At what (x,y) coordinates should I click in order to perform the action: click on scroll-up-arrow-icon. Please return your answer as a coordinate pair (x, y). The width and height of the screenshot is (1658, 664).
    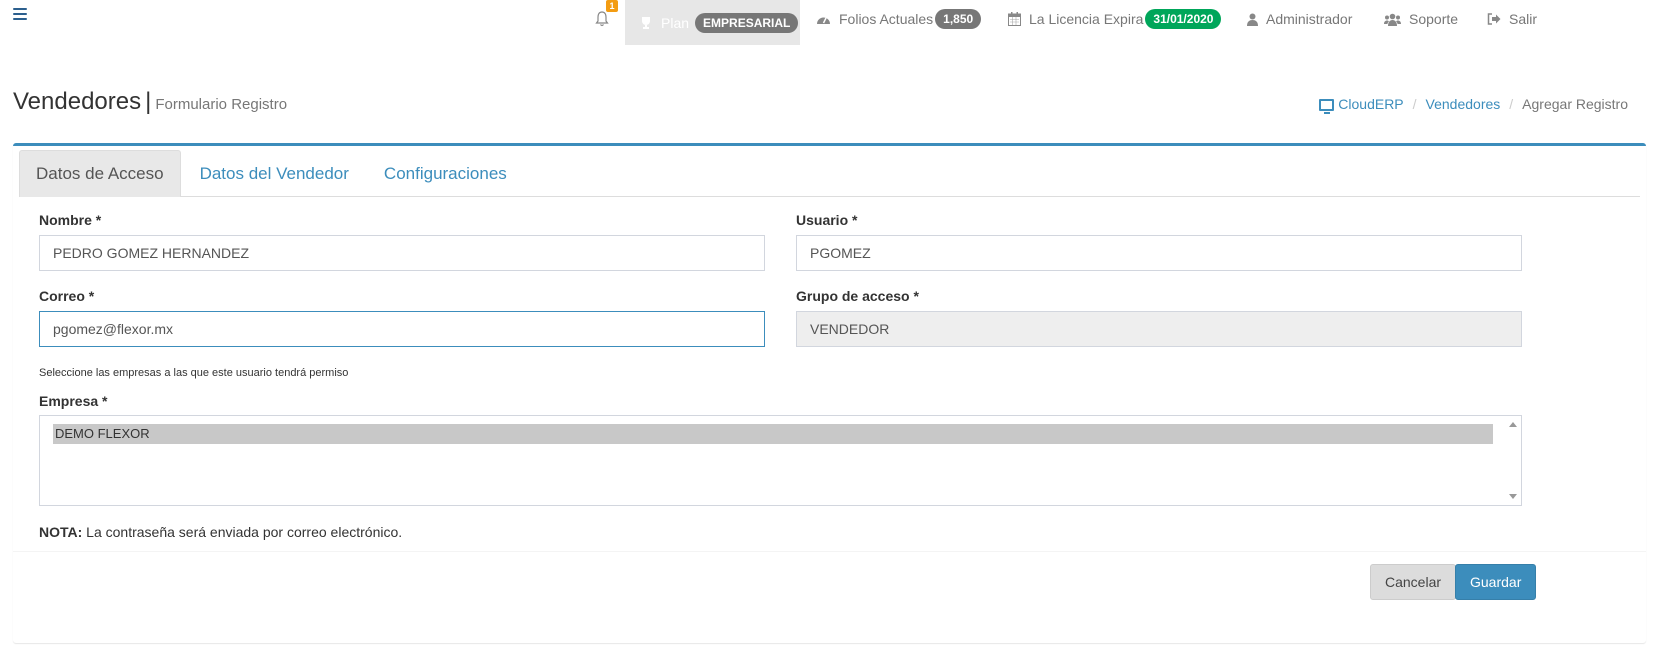
    Looking at the image, I should click on (1513, 424).